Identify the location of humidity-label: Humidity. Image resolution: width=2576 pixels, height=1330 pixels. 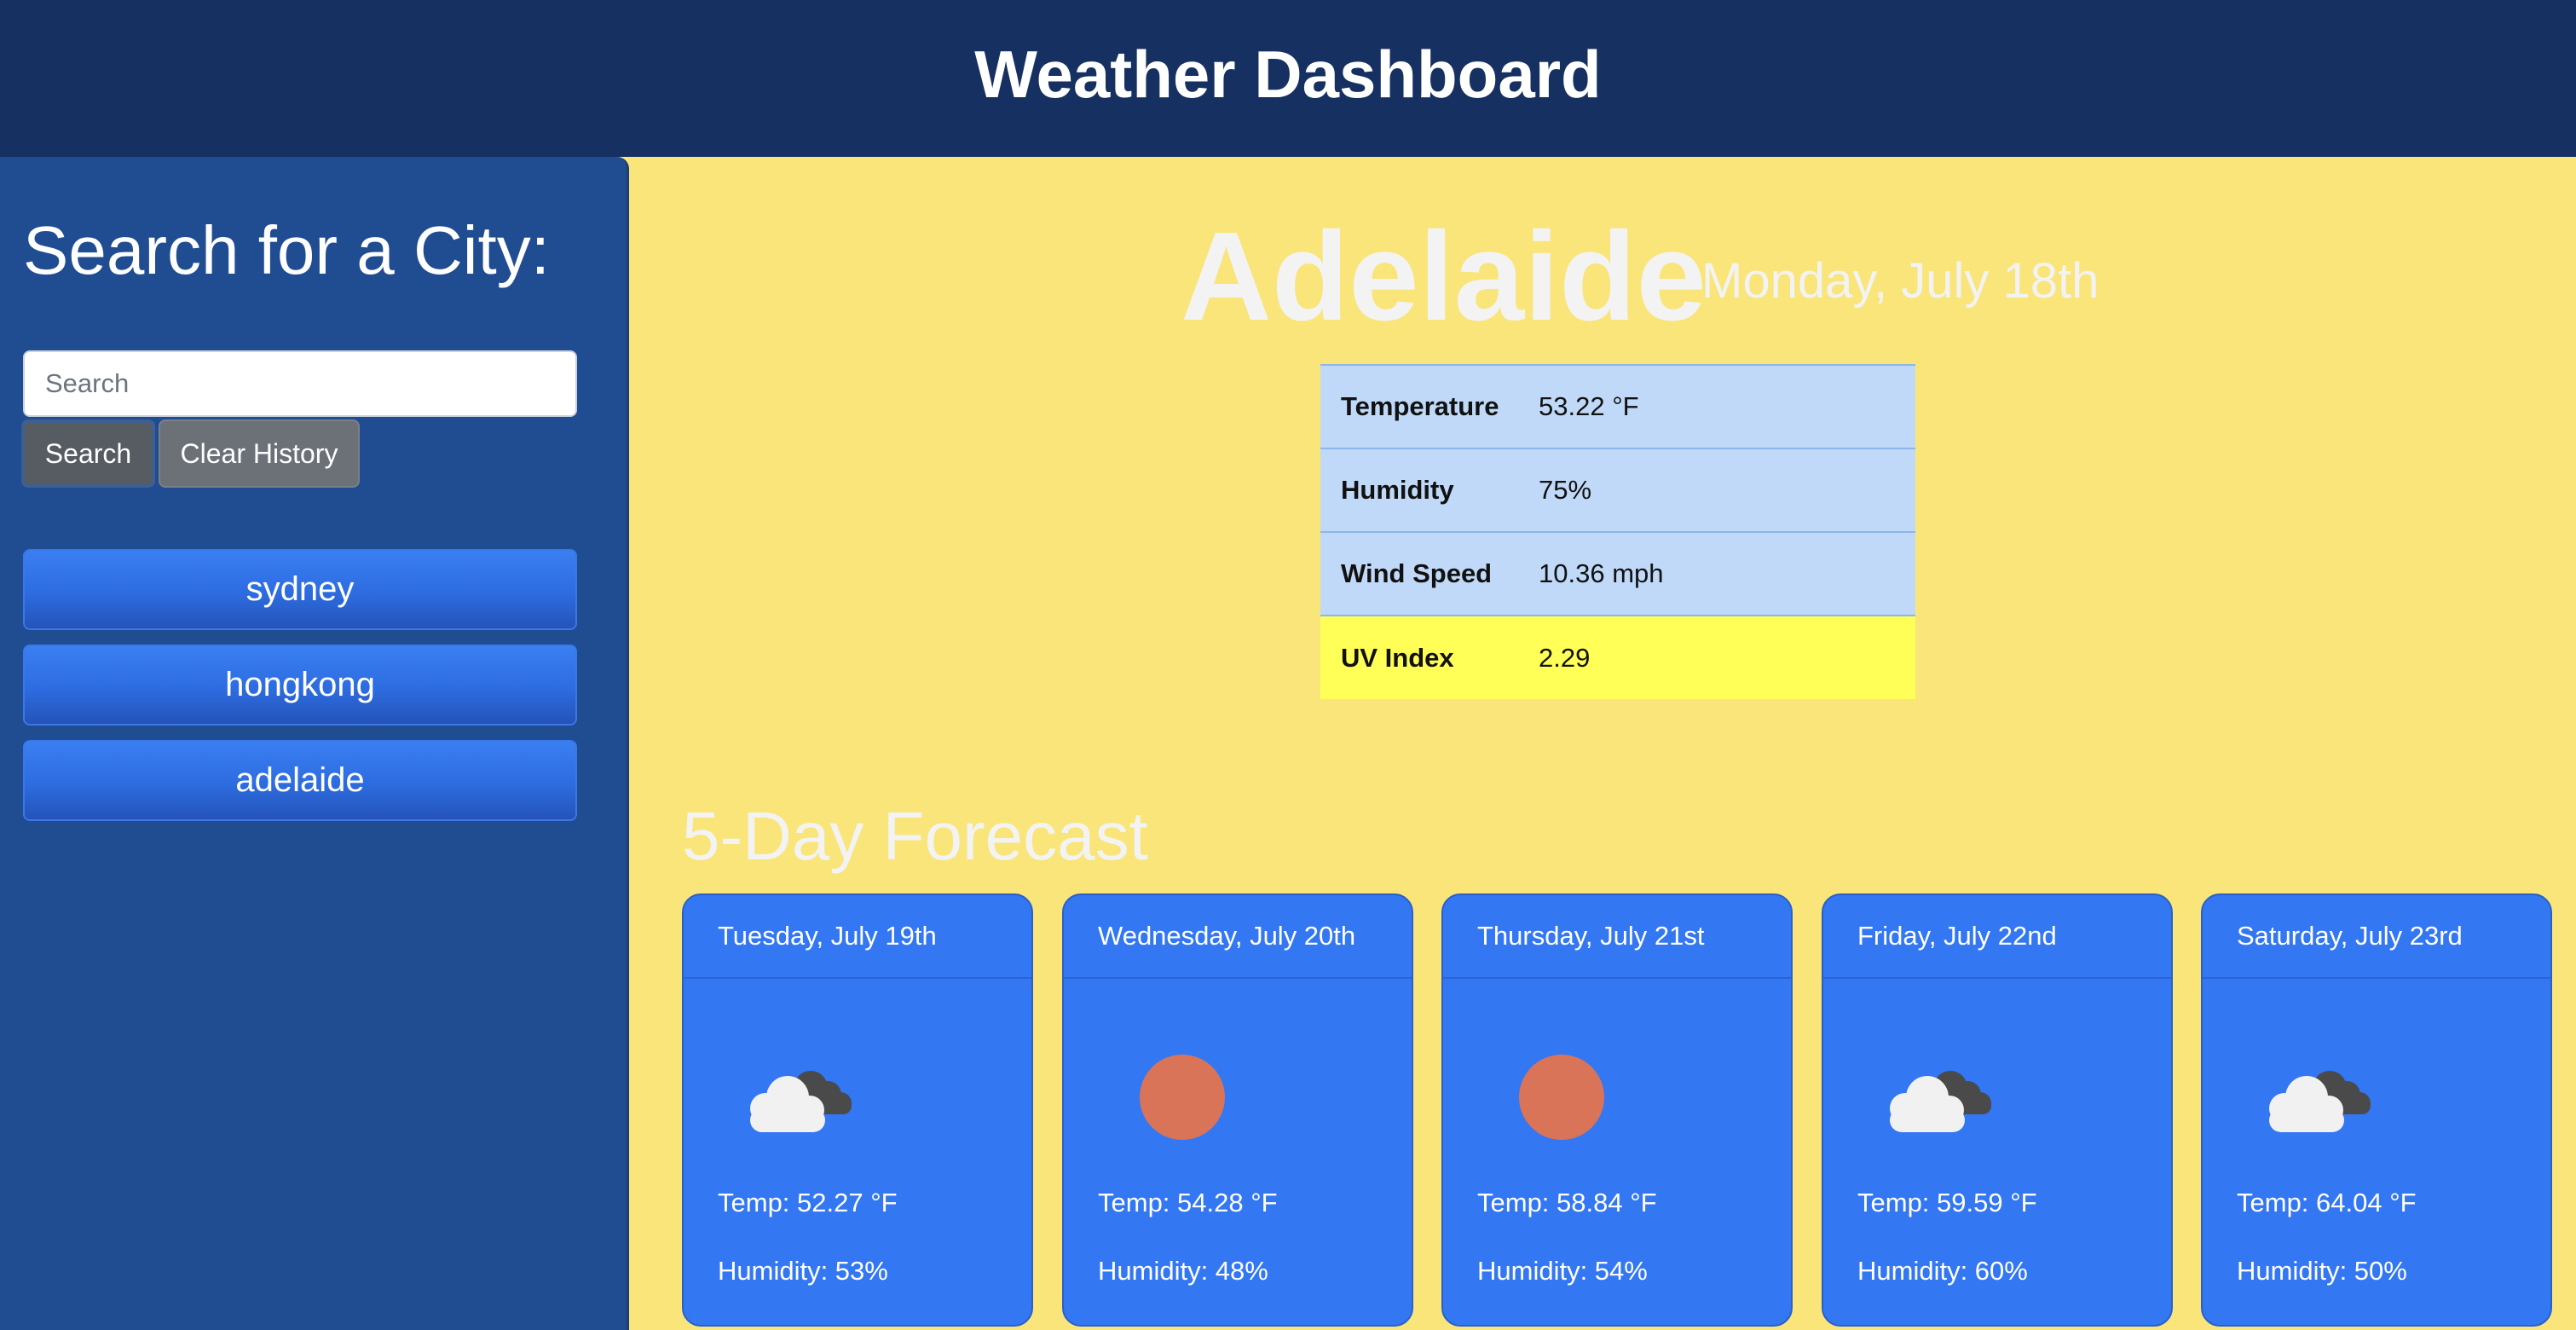
(1419, 490).